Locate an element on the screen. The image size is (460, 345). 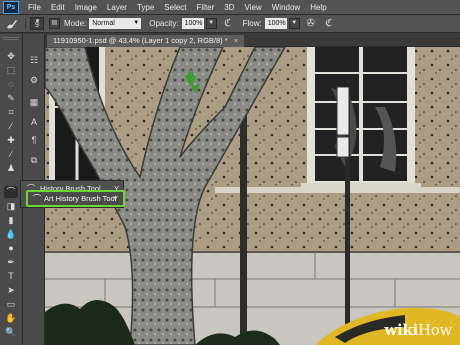
flyout-item-shortcut: Y is located at coordinates (115, 198).